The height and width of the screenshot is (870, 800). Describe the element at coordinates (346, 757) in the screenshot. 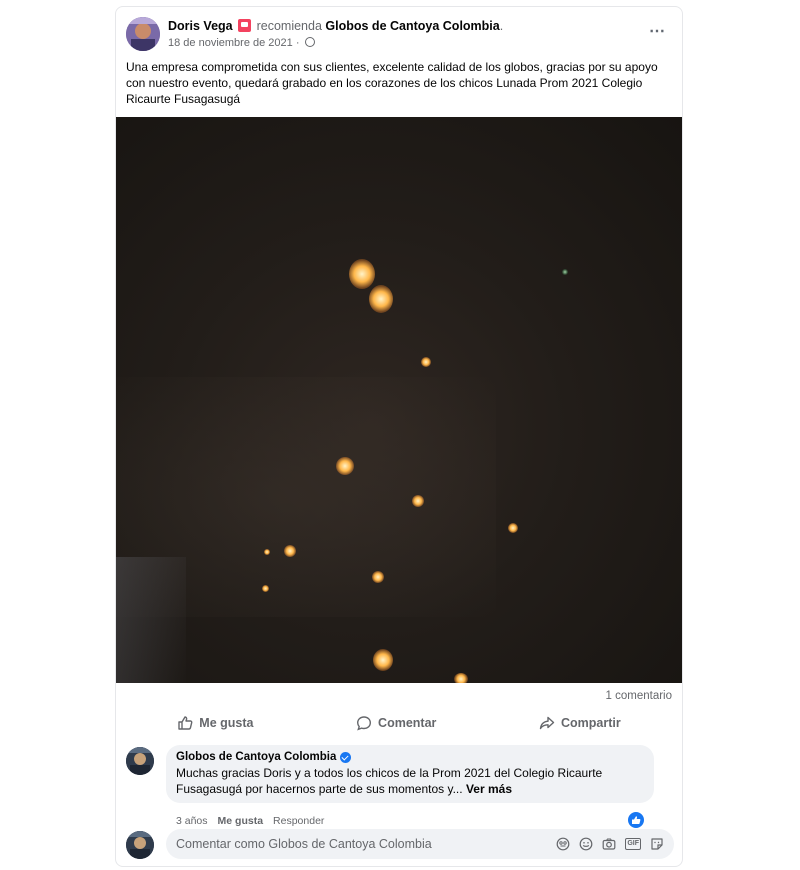

I see `verified-icon` at that location.